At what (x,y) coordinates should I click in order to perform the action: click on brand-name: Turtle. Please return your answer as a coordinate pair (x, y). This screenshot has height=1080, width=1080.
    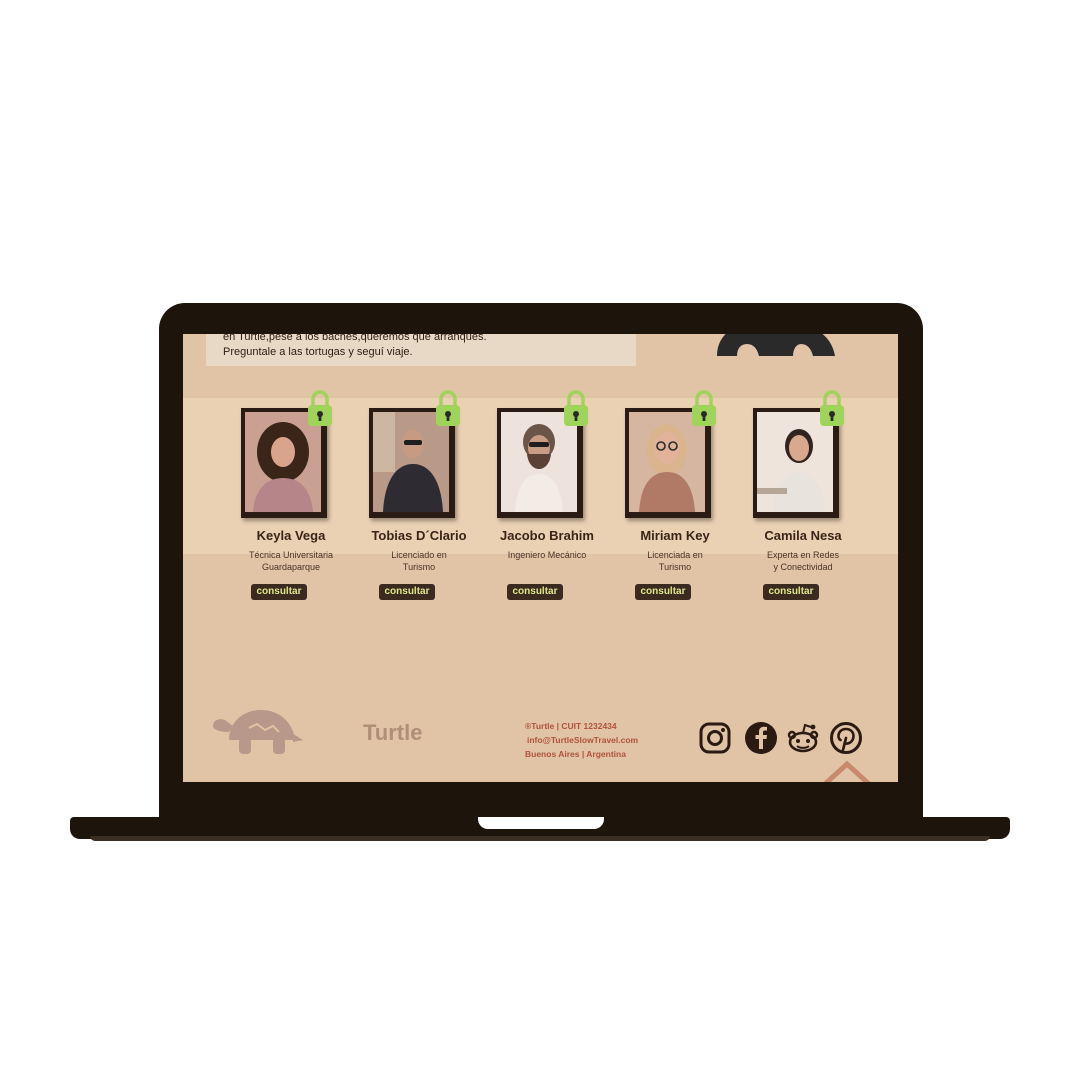
    Looking at the image, I should click on (392, 733).